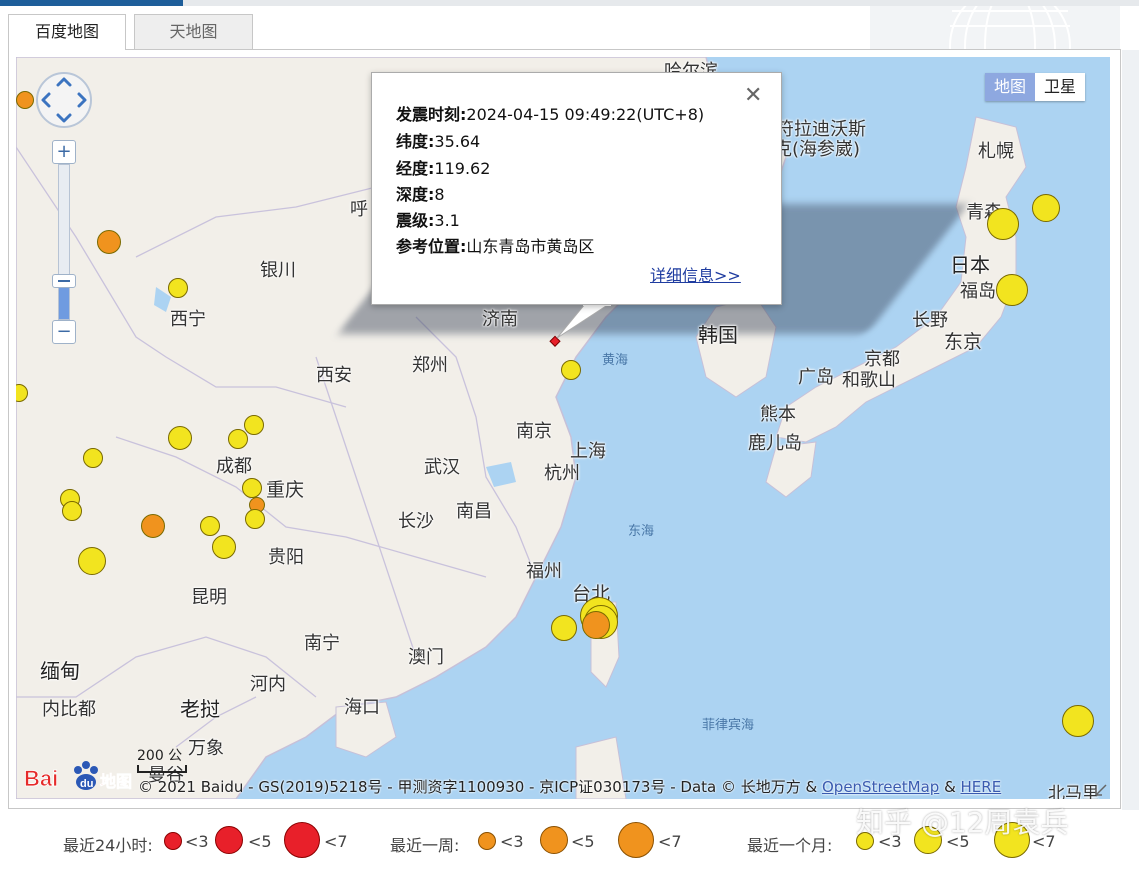 Image resolution: width=1139 pixels, height=869 pixels. Describe the element at coordinates (260, 841) in the screenshot. I see `legend-day-m5: <5` at that location.